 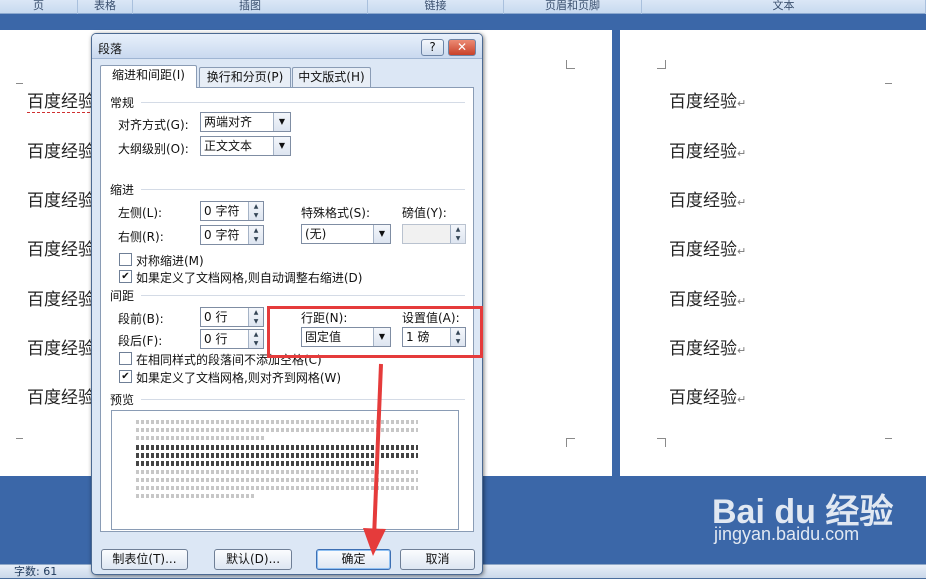 I want to click on section-spacing-heading: 间距, so click(x=122, y=296).